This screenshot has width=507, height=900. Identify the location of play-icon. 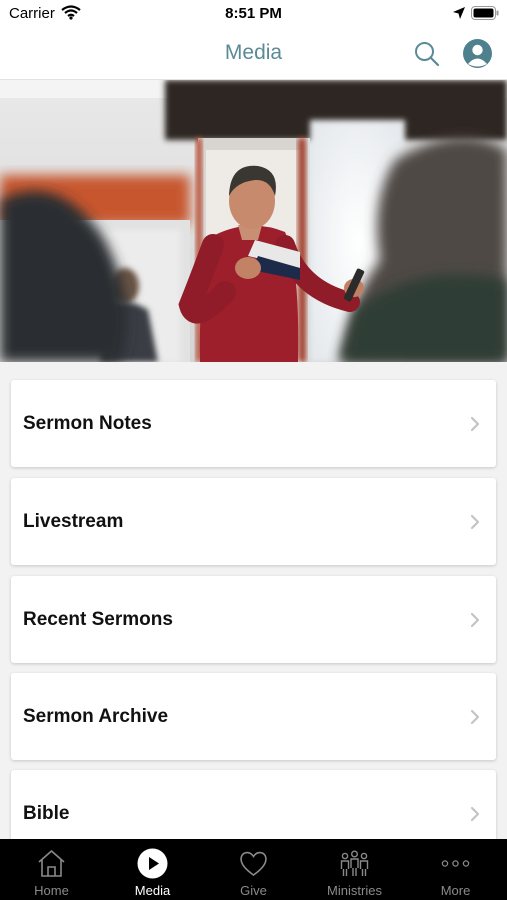
(152, 863).